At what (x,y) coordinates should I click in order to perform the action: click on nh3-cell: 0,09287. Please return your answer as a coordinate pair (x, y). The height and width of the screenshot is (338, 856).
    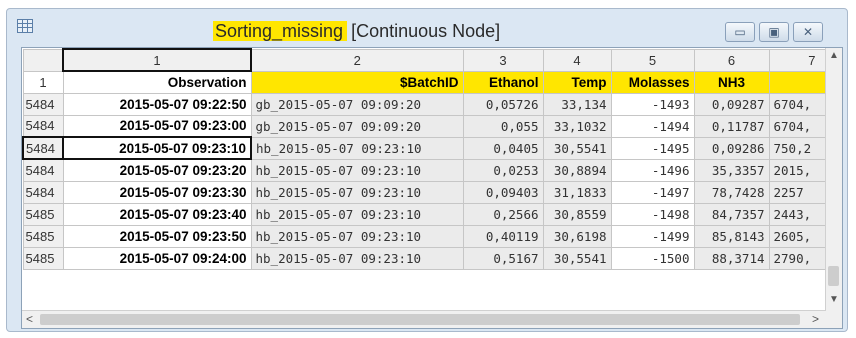
    Looking at the image, I should click on (731, 104).